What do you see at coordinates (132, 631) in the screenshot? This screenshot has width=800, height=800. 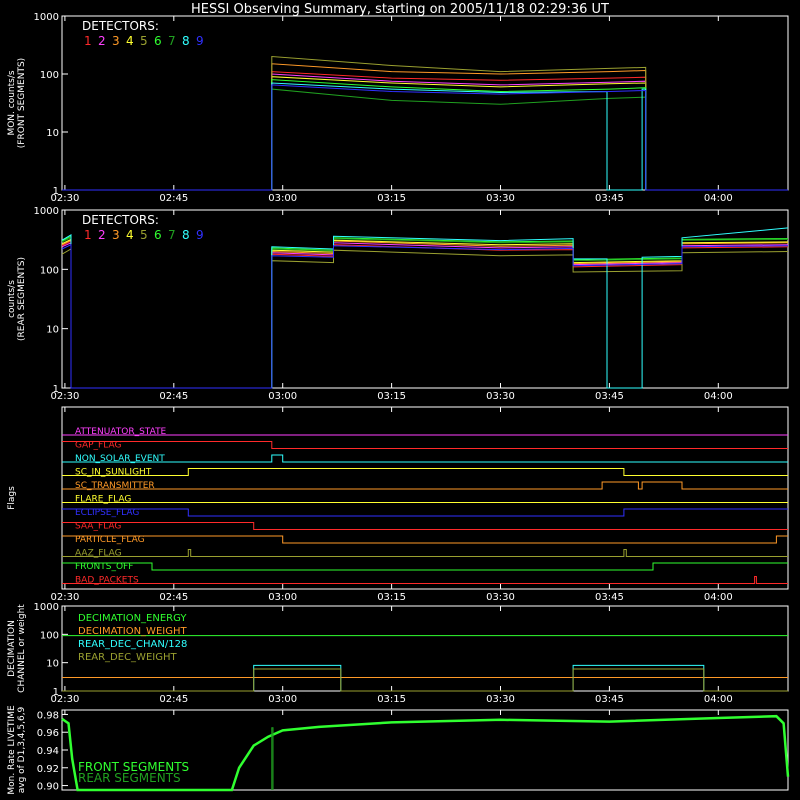 I see `decimation-legend-2: DECIMATION_WEIGHT` at bounding box center [132, 631].